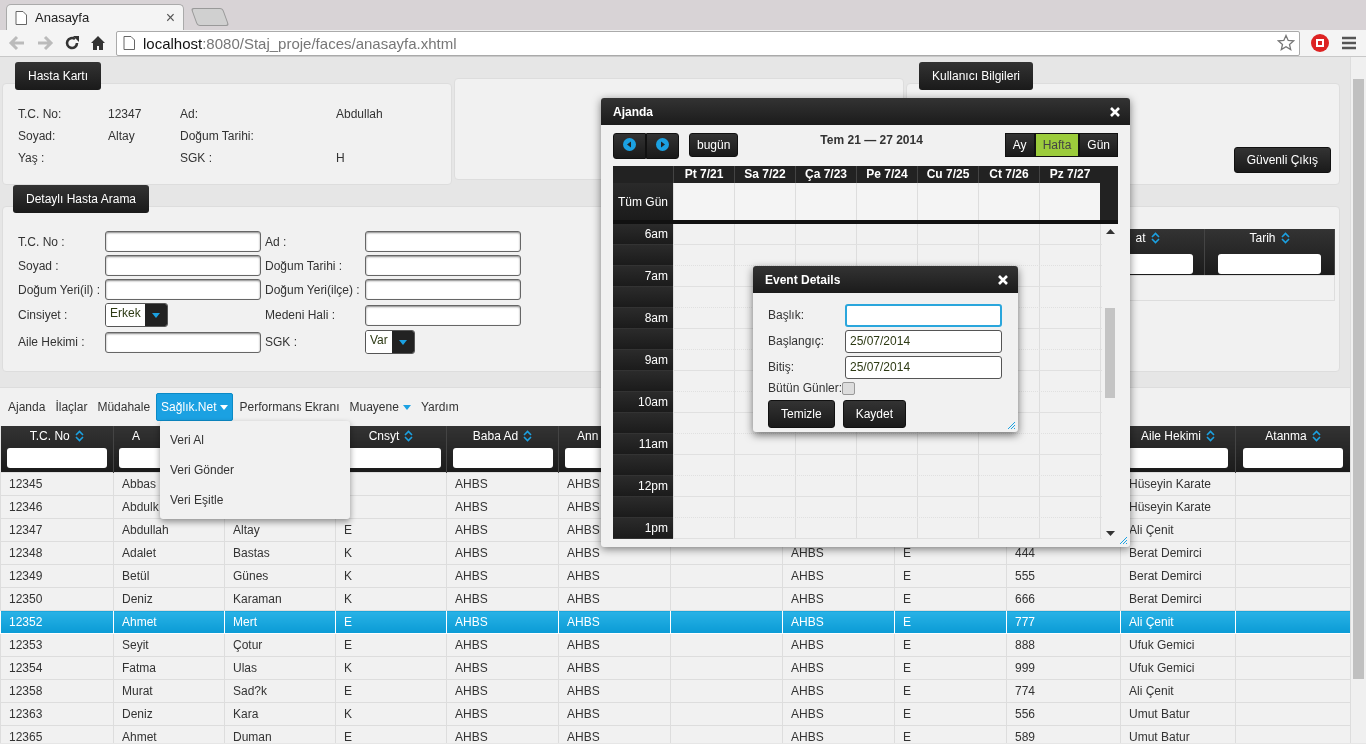 This screenshot has height=744, width=1366. Describe the element at coordinates (72, 43) in the screenshot. I see `reload-icon` at that location.